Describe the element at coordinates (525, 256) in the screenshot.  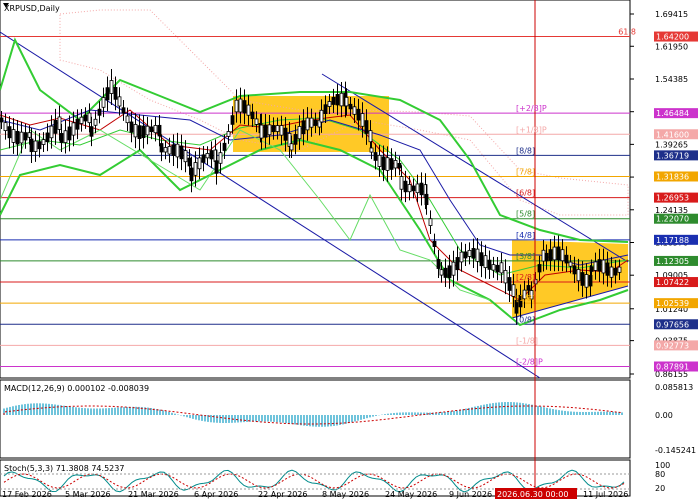
I see `level-name-label: [3/8]` at that location.